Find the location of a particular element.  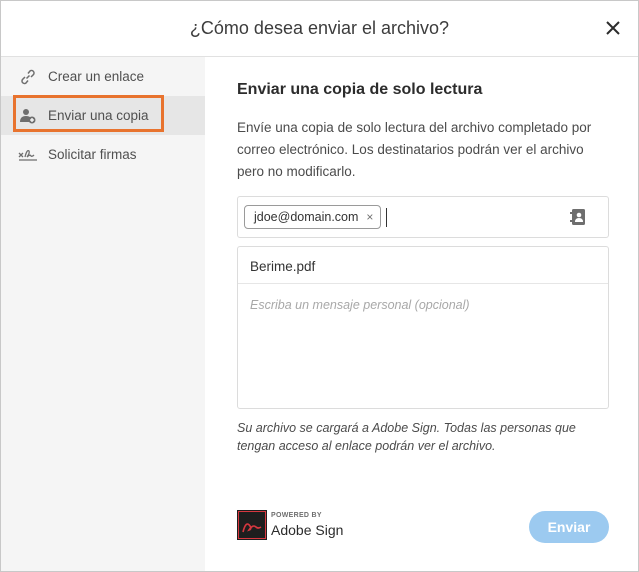

close-icon is located at coordinates (613, 28).